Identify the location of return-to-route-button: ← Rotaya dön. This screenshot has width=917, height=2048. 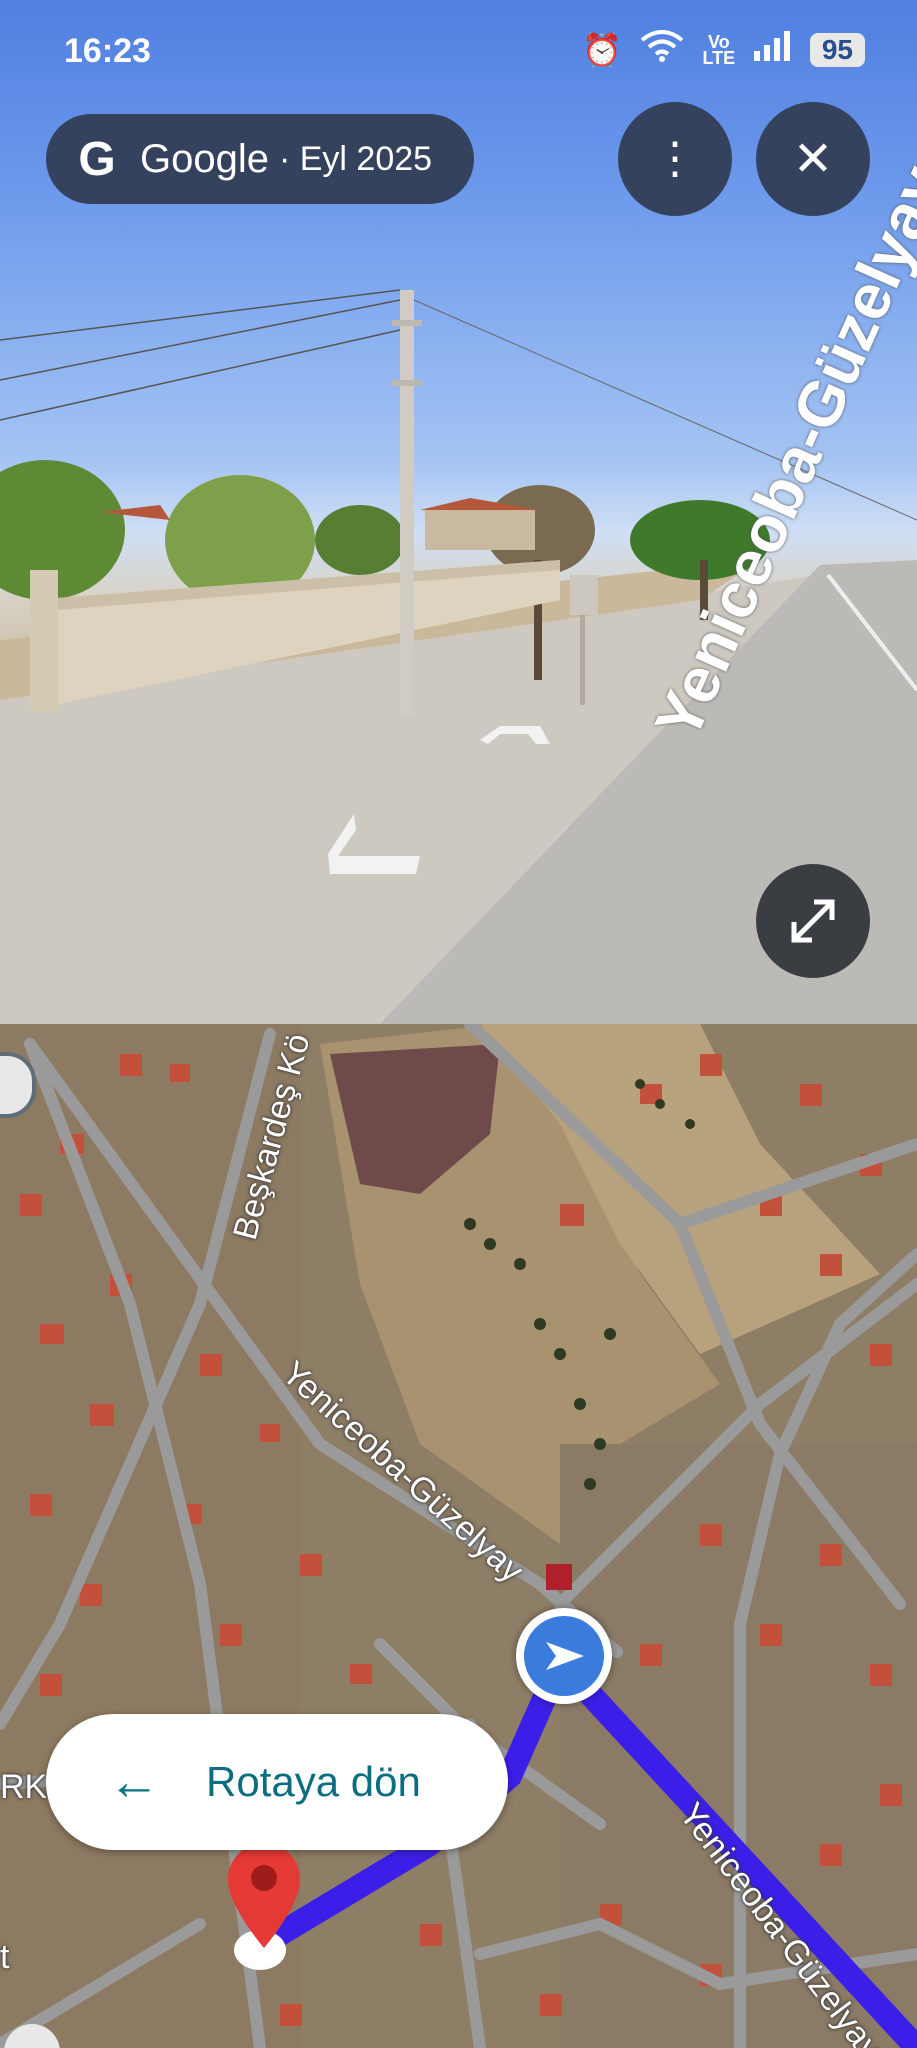
(277, 1782).